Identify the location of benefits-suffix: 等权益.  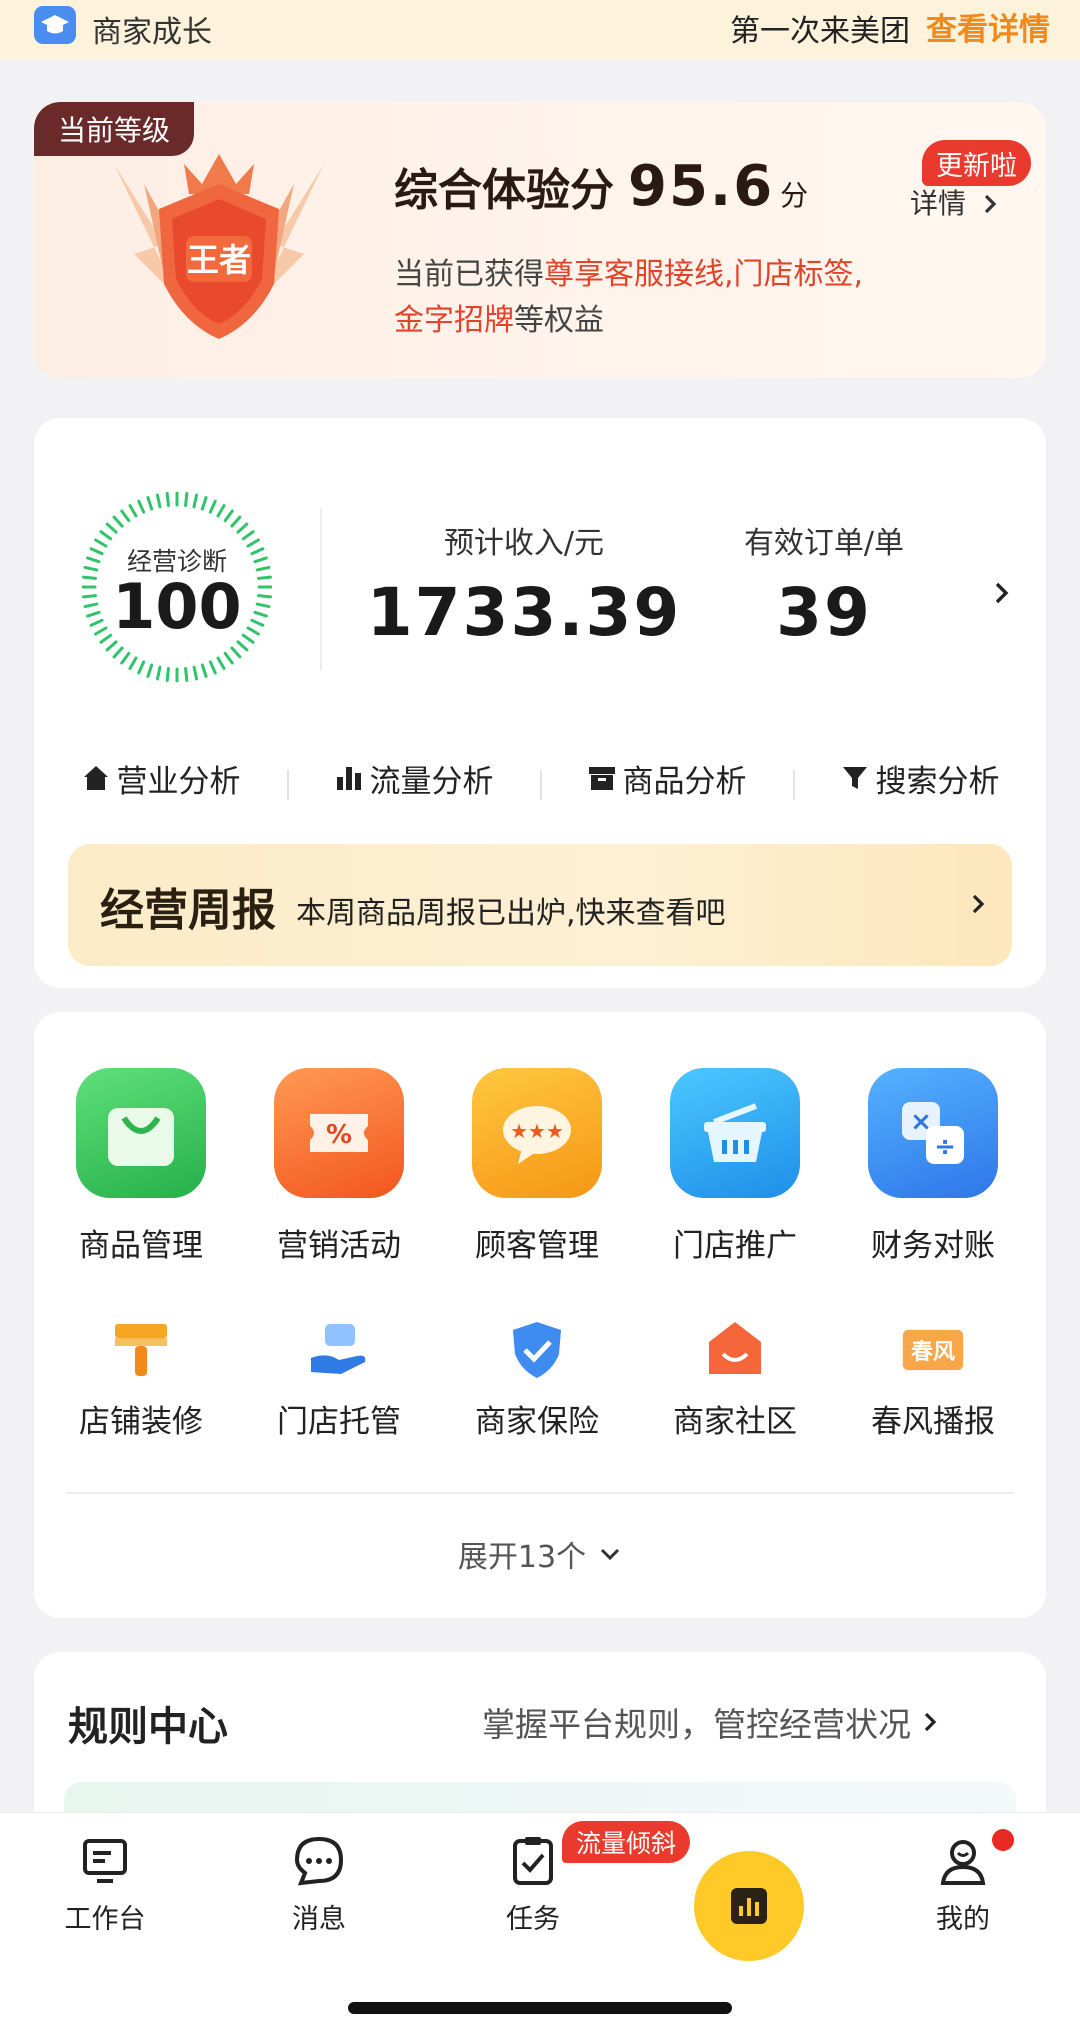
(559, 320).